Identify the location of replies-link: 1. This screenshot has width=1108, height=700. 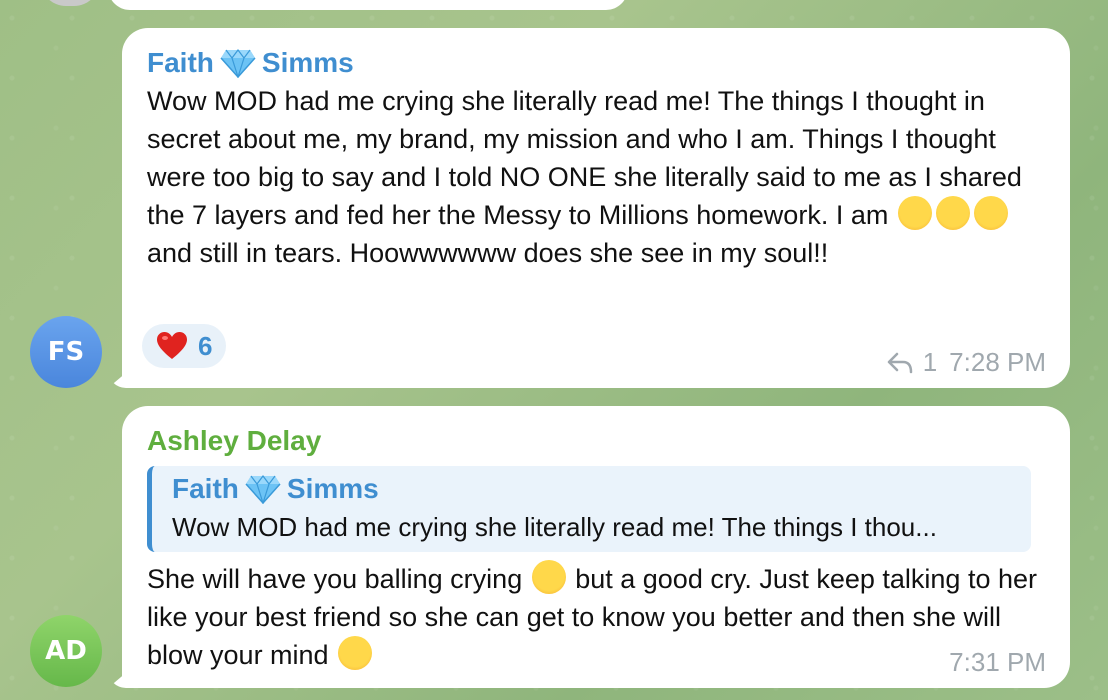
(912, 362).